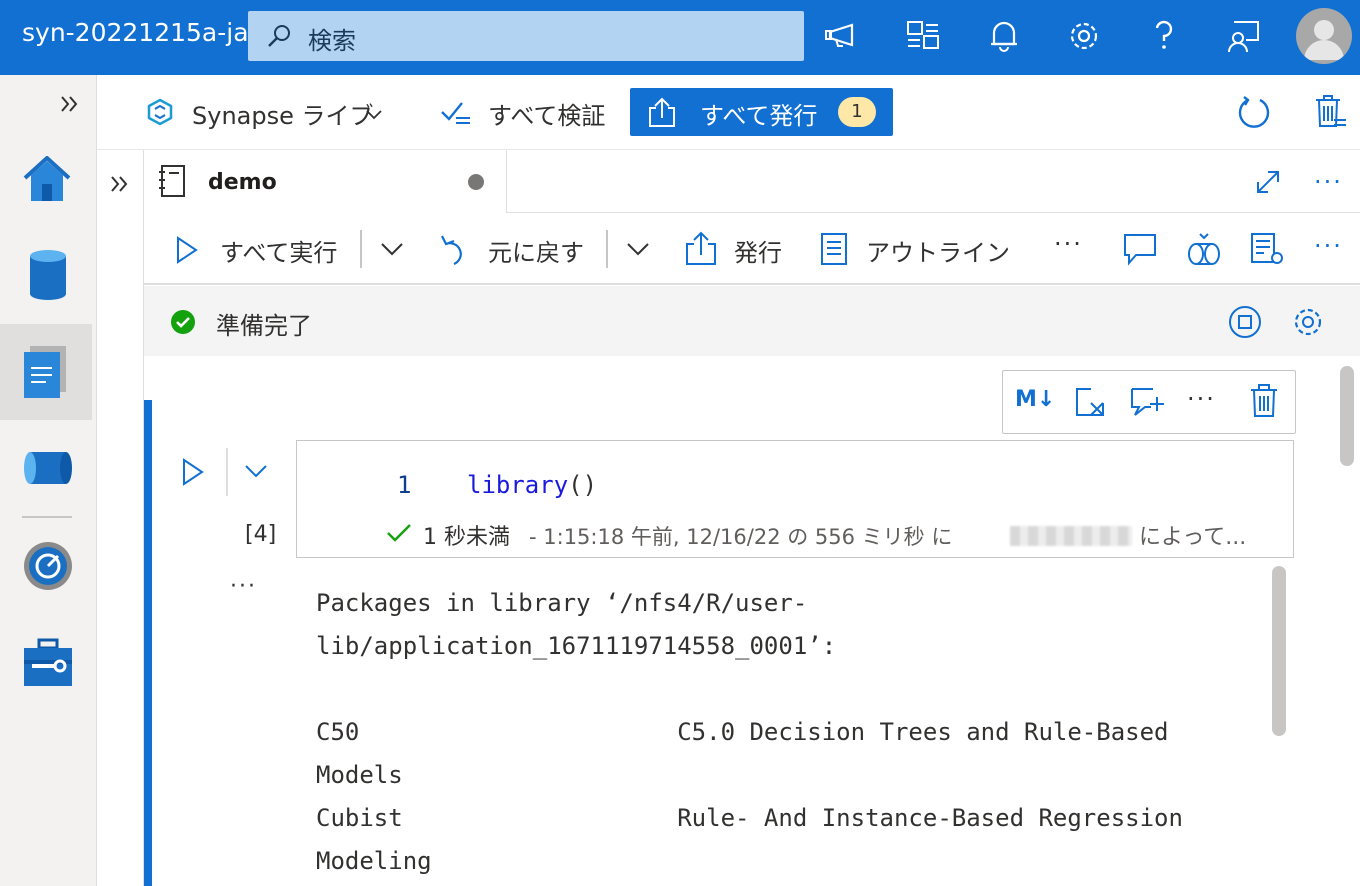 Image resolution: width=1360 pixels, height=886 pixels. What do you see at coordinates (758, 250) in the screenshot?
I see `publish-button: 発行` at bounding box center [758, 250].